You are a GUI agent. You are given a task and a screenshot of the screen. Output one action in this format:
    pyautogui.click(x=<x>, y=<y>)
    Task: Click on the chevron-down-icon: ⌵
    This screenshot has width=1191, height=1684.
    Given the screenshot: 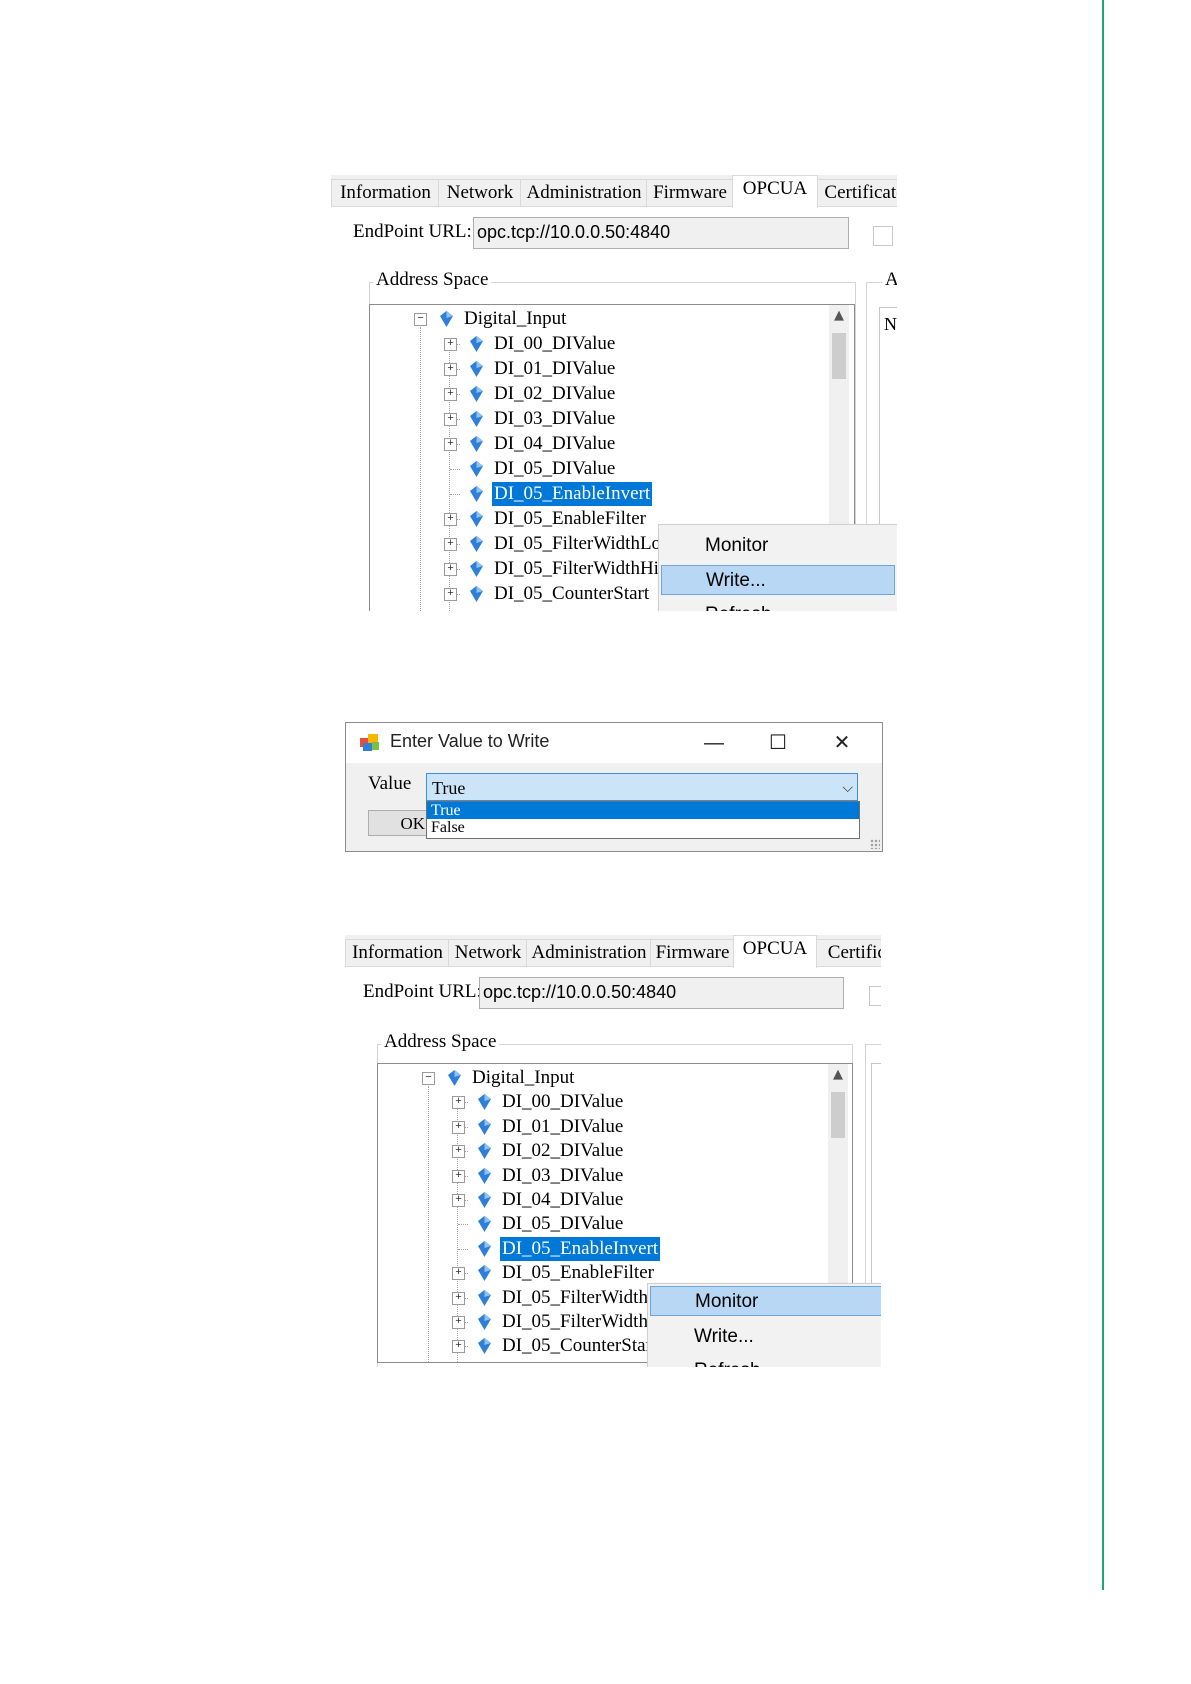 What is the action you would take?
    pyautogui.click(x=847, y=788)
    